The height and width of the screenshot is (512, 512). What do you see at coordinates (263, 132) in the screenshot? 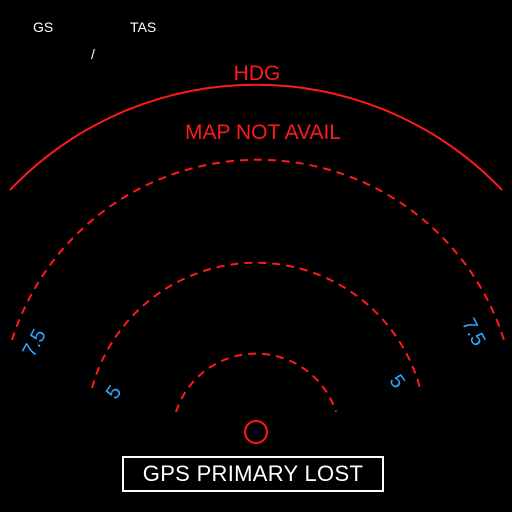
I see `map-not-available-flag: MAP NOT AVAIL` at bounding box center [263, 132].